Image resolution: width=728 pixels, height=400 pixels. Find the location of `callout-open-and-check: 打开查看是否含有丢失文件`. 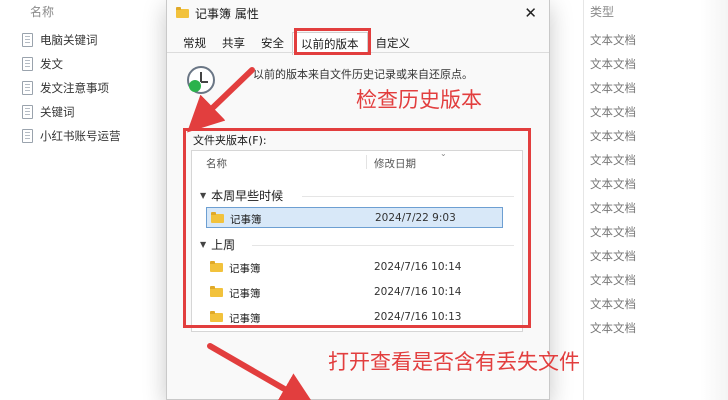

callout-open-and-check: 打开查看是否含有丢失文件 is located at coordinates (454, 362).